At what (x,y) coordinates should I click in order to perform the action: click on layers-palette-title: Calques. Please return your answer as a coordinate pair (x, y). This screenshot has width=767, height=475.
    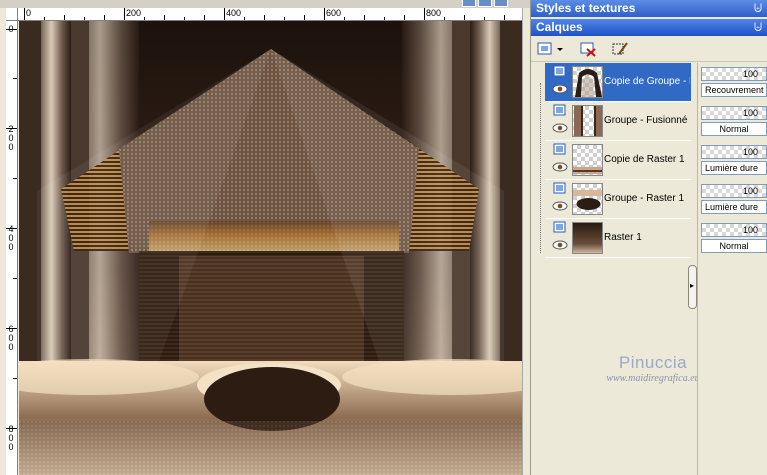
    Looking at the image, I should click on (559, 27).